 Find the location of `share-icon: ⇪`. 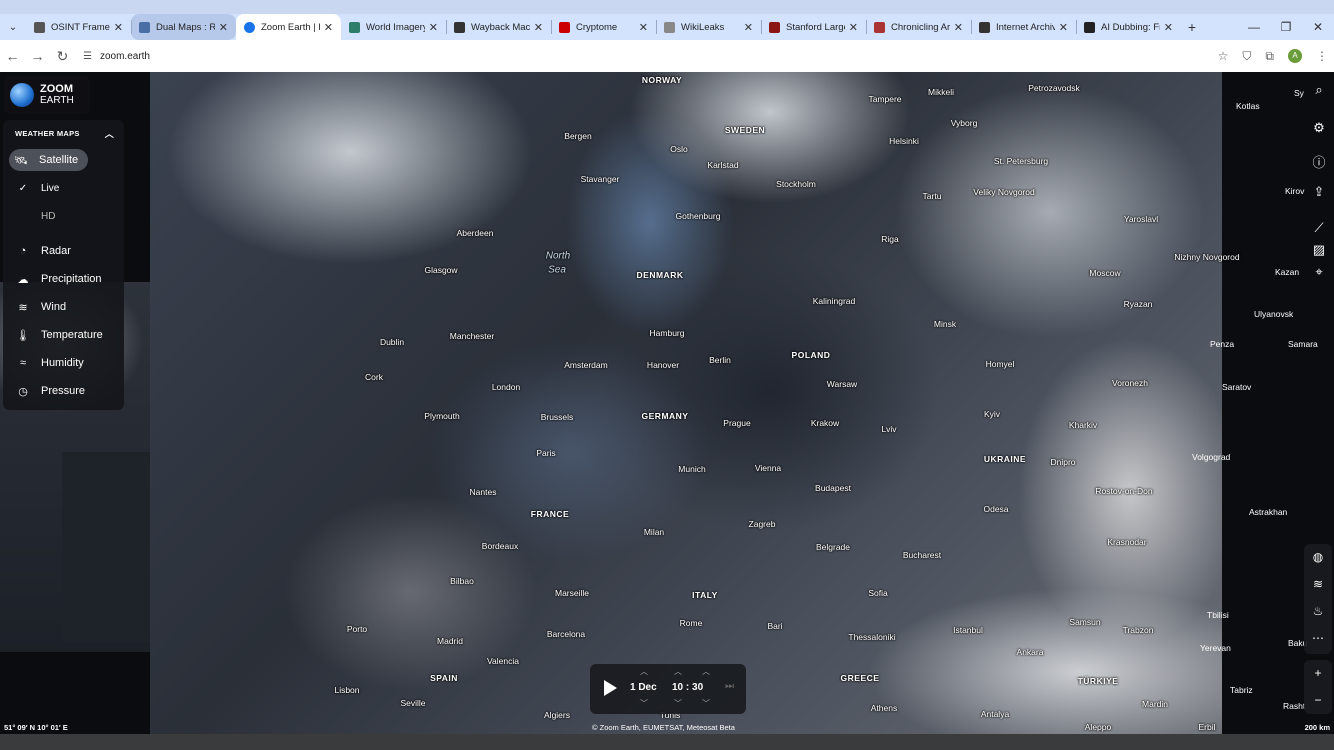

share-icon: ⇪ is located at coordinates (1319, 200).